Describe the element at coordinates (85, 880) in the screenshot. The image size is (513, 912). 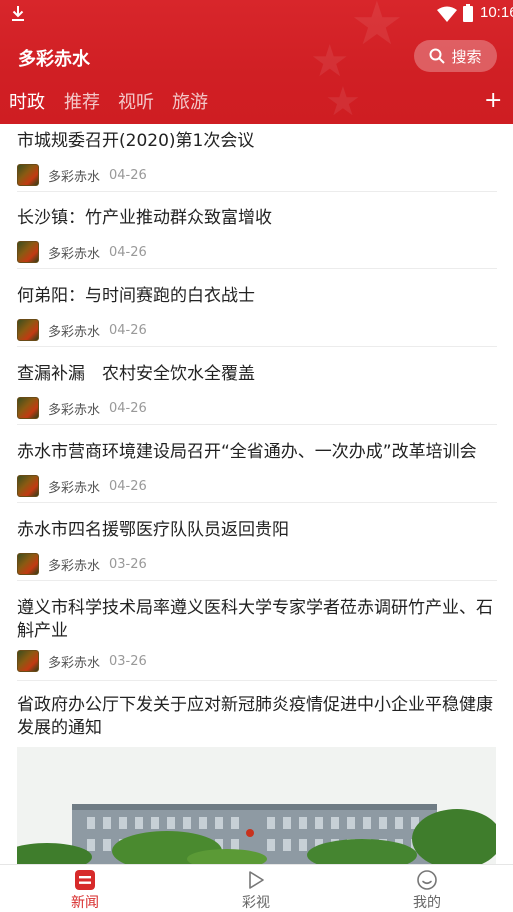
I see `news-icon` at that location.